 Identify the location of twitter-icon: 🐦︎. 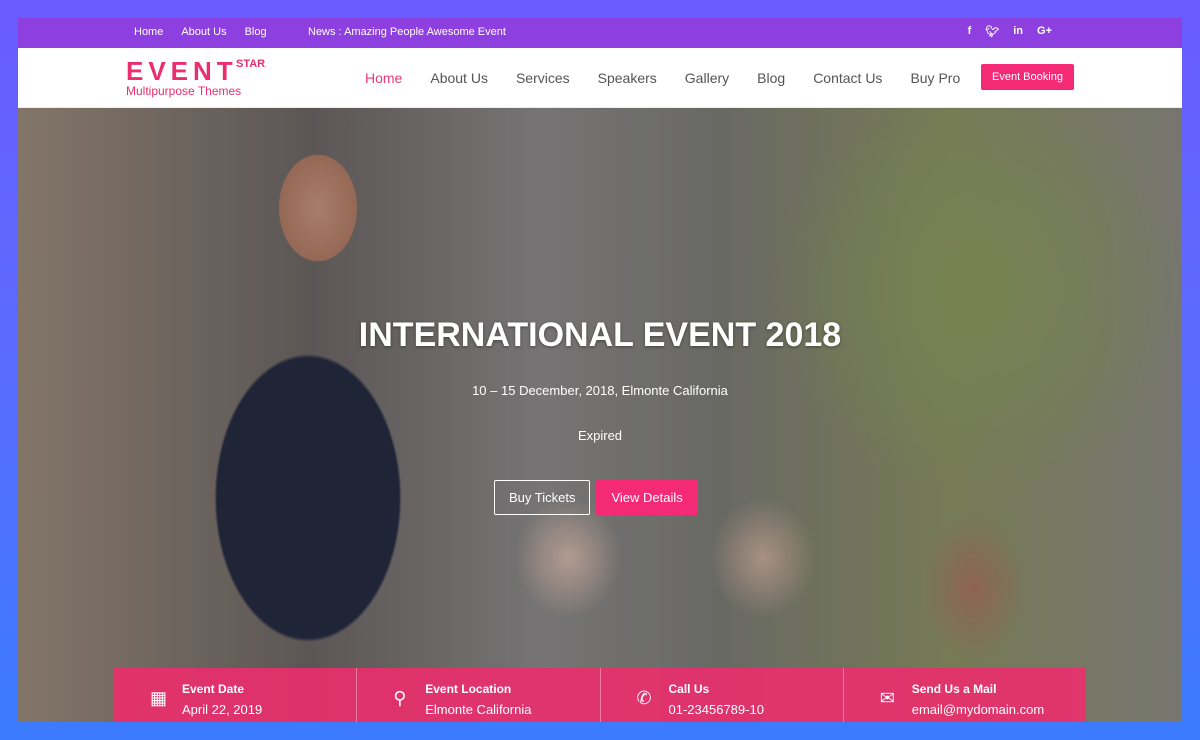
(992, 31).